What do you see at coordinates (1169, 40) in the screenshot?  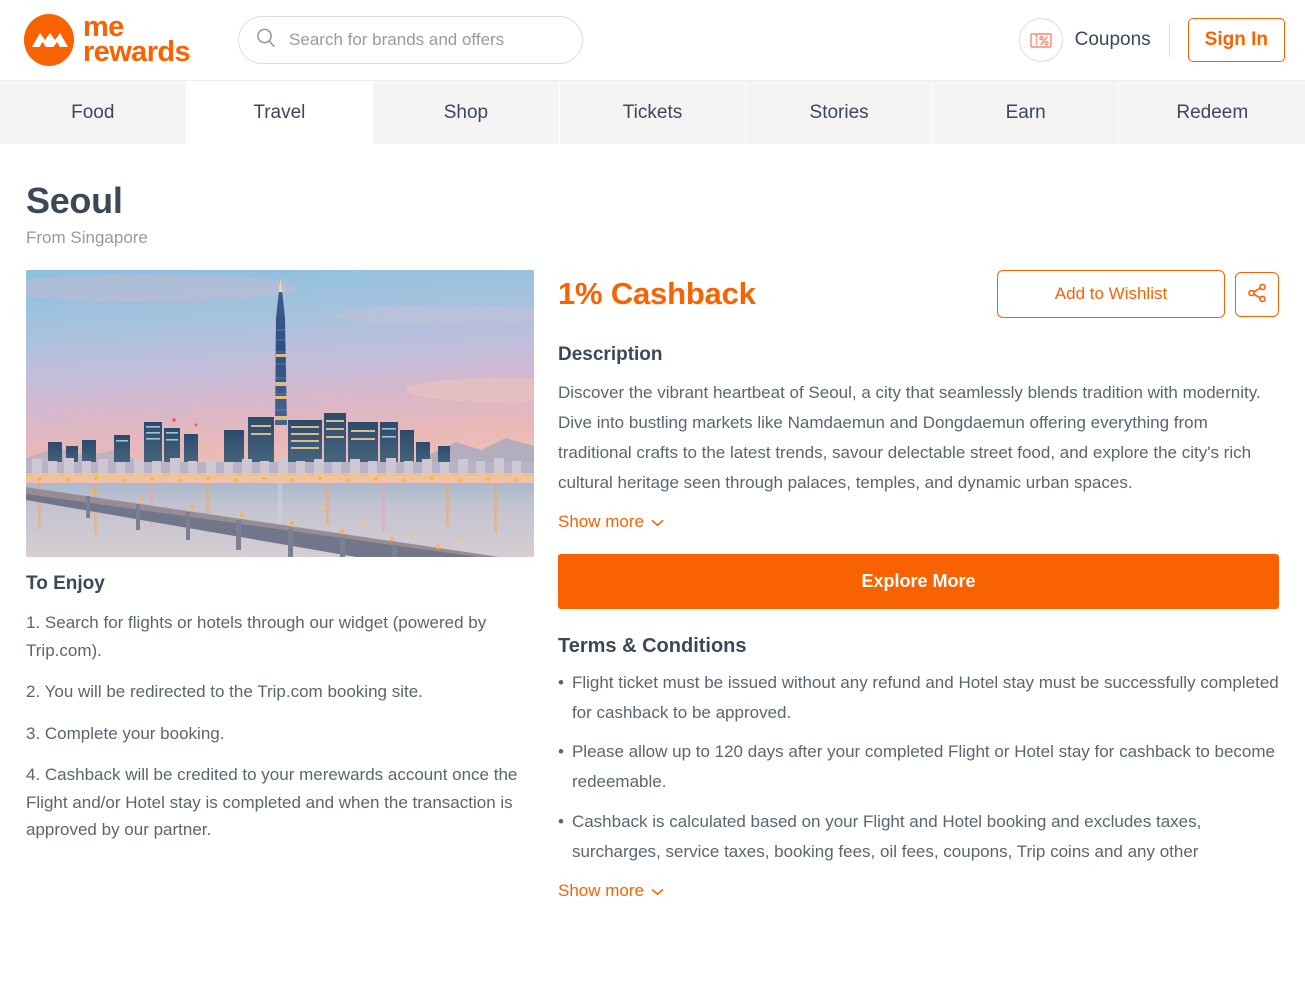 I see `header-divider` at bounding box center [1169, 40].